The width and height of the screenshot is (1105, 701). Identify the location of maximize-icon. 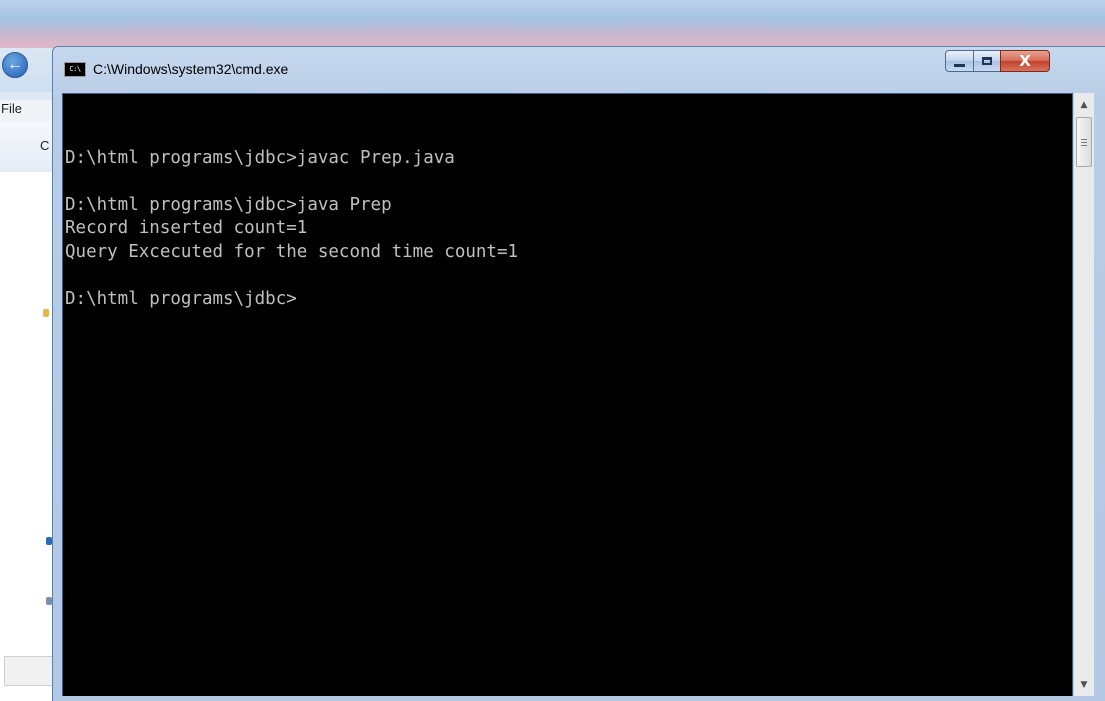
(987, 61).